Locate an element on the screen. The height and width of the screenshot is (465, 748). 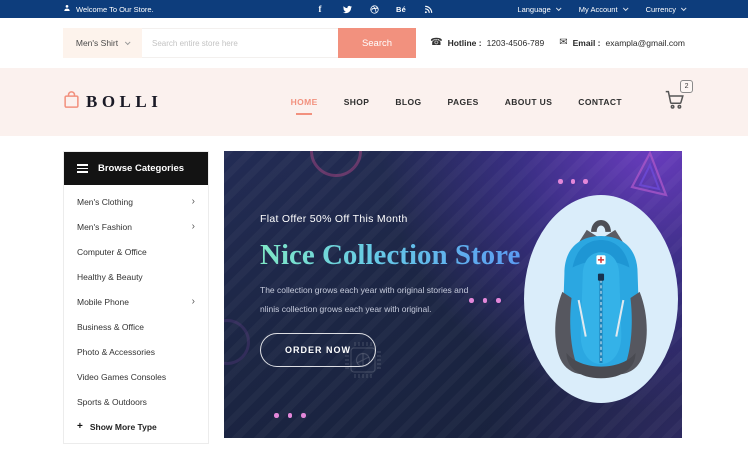
product-image-backdrop is located at coordinates (601, 299).